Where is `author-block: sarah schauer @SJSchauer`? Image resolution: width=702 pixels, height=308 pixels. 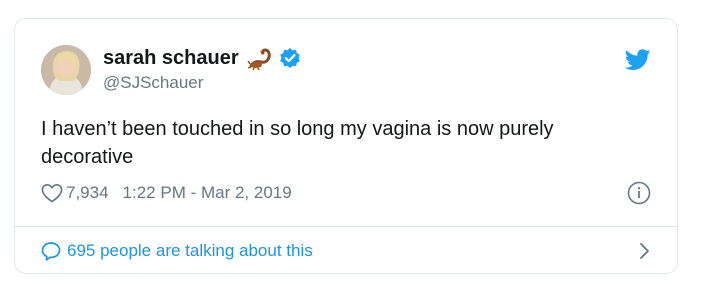
author-block: sarah schauer @SJSchauer is located at coordinates (202, 69).